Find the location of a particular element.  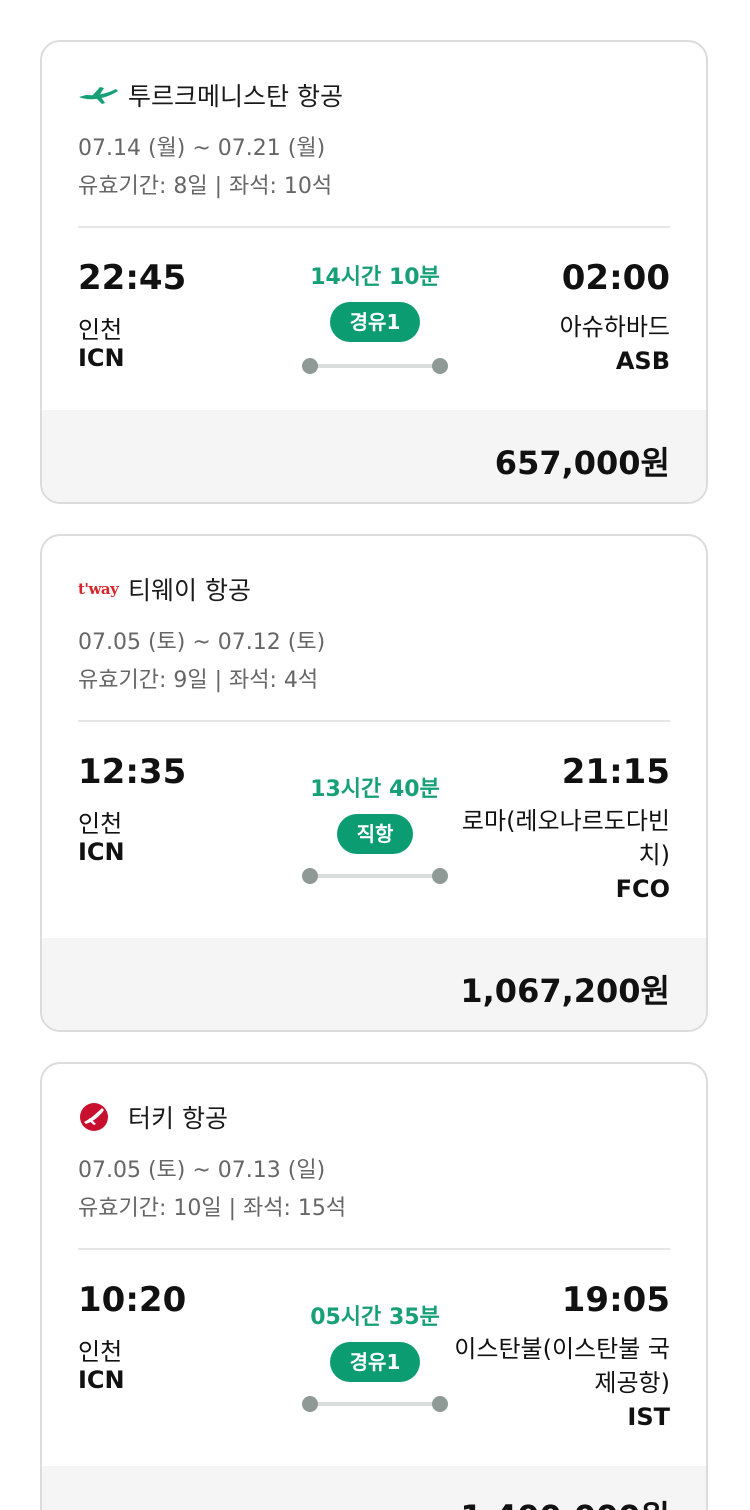

flight-route-info: 13시간 40분 직항 is located at coordinates (375, 830).